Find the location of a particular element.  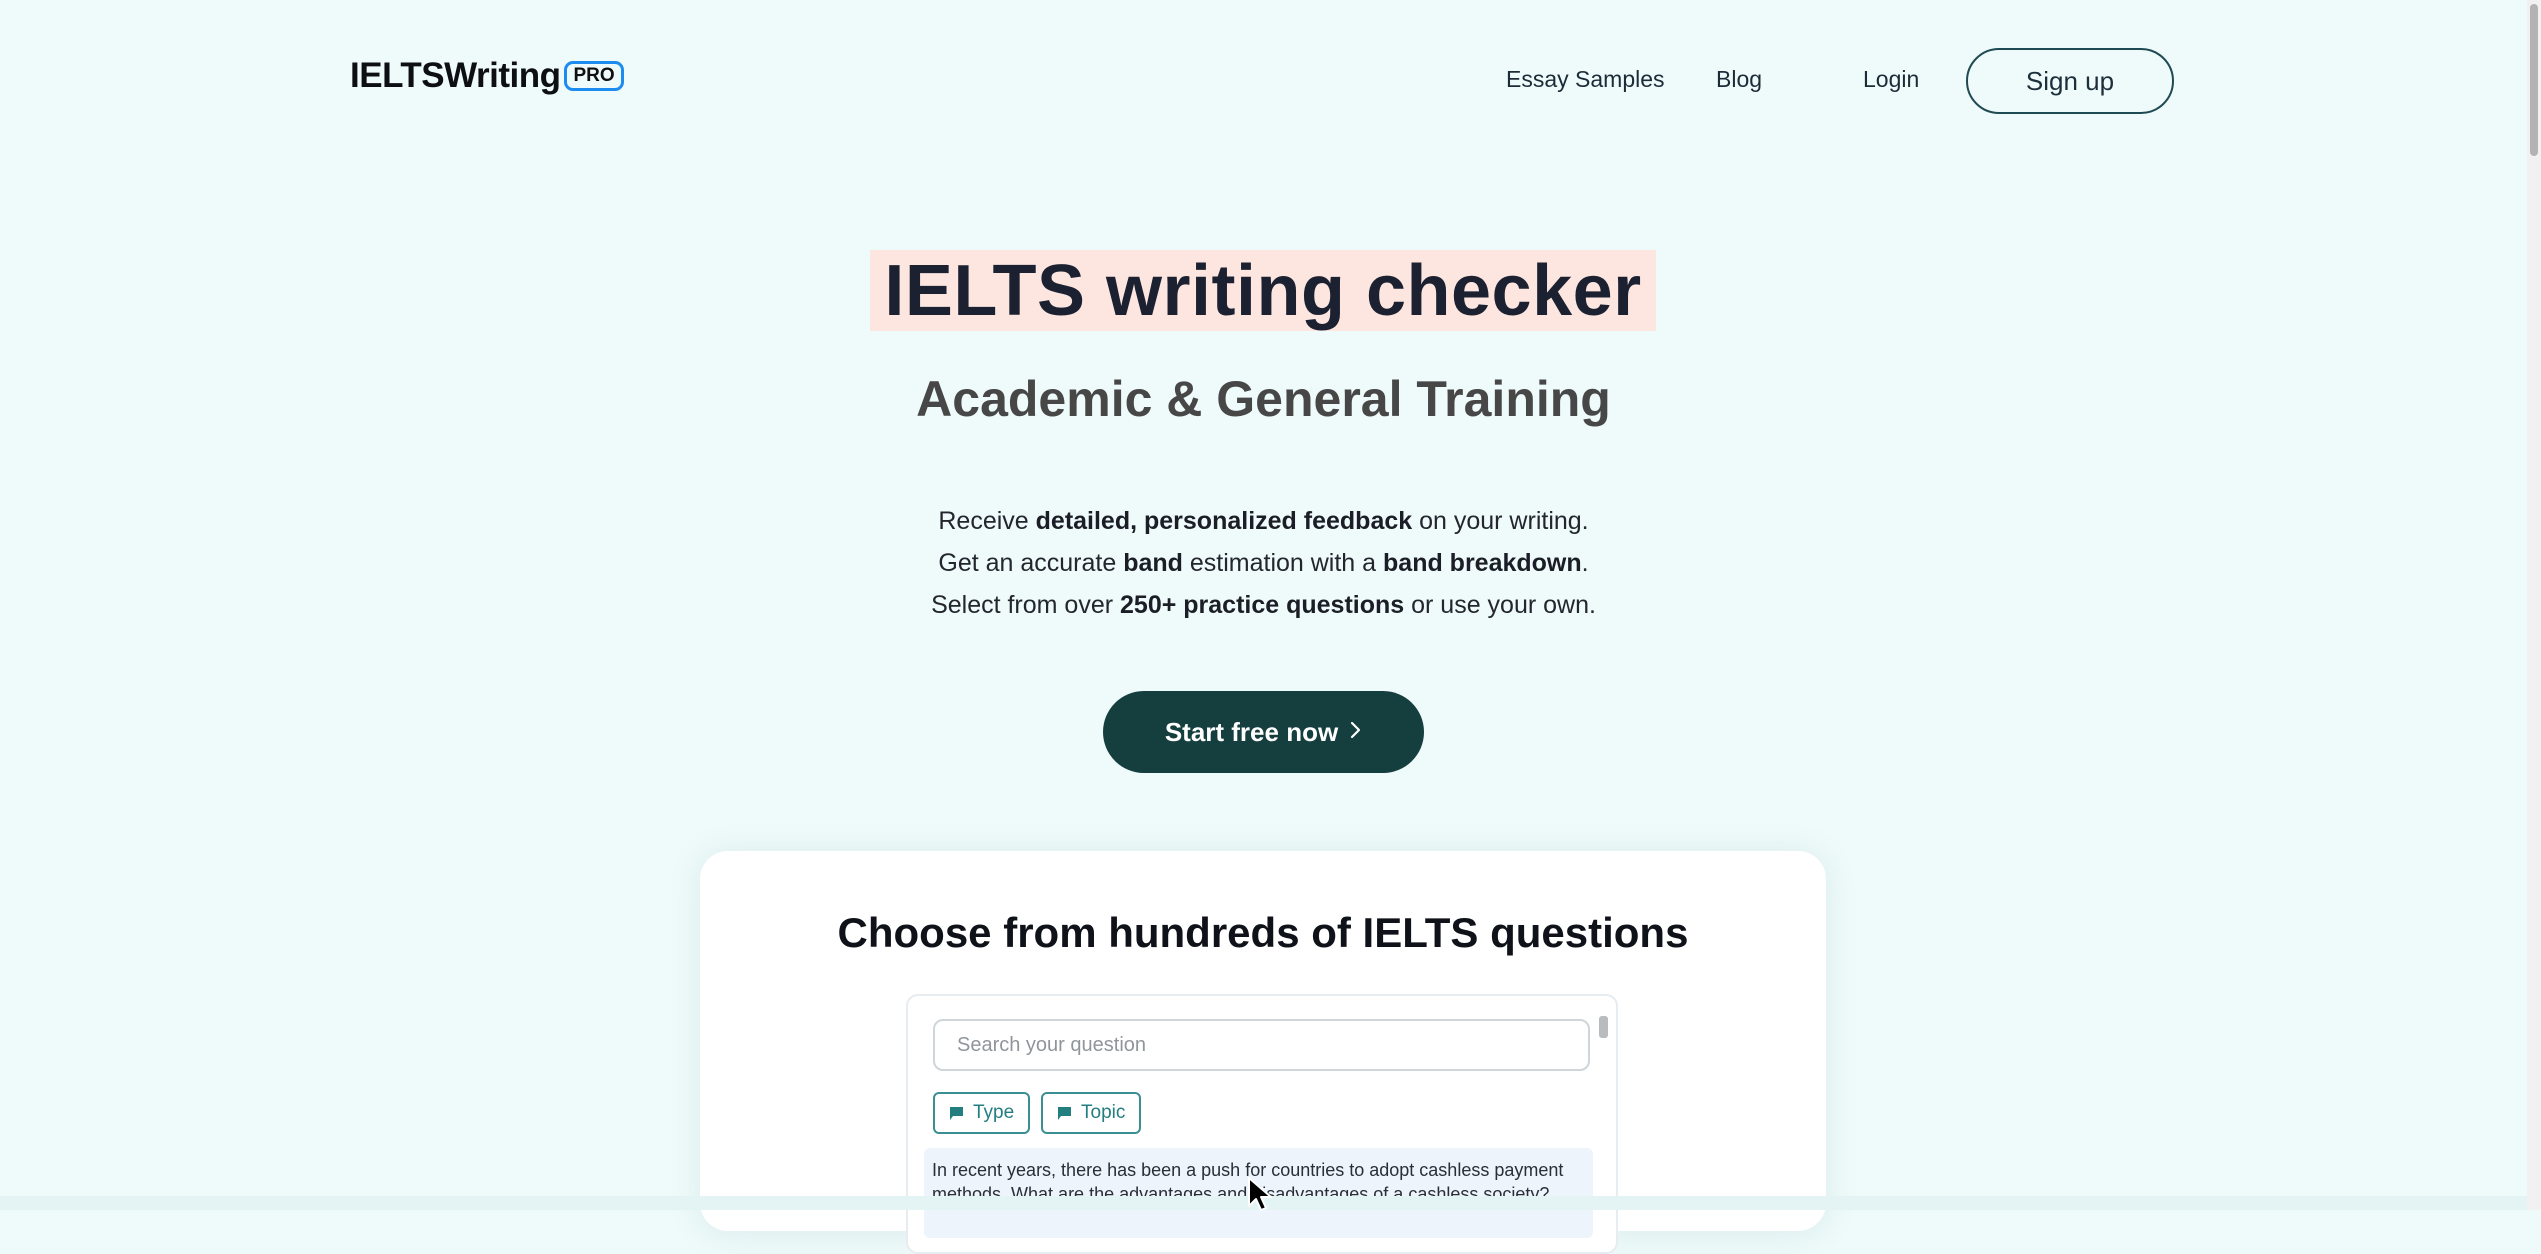

page-scrollbar is located at coordinates (2534, 605).